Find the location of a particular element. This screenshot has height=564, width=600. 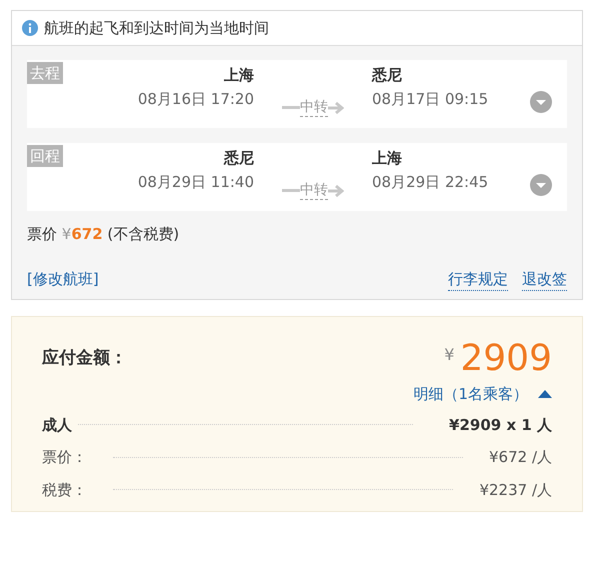

policy-link: 行李规定 is located at coordinates (478, 279).